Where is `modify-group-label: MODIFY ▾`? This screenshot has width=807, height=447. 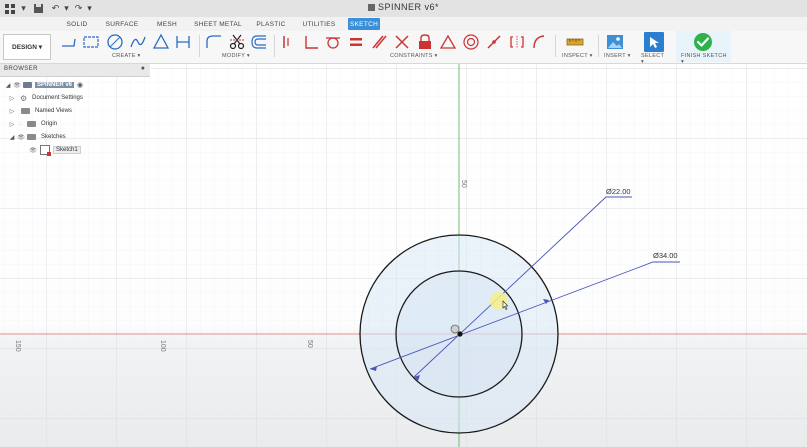 modify-group-label: MODIFY ▾ is located at coordinates (236, 56).